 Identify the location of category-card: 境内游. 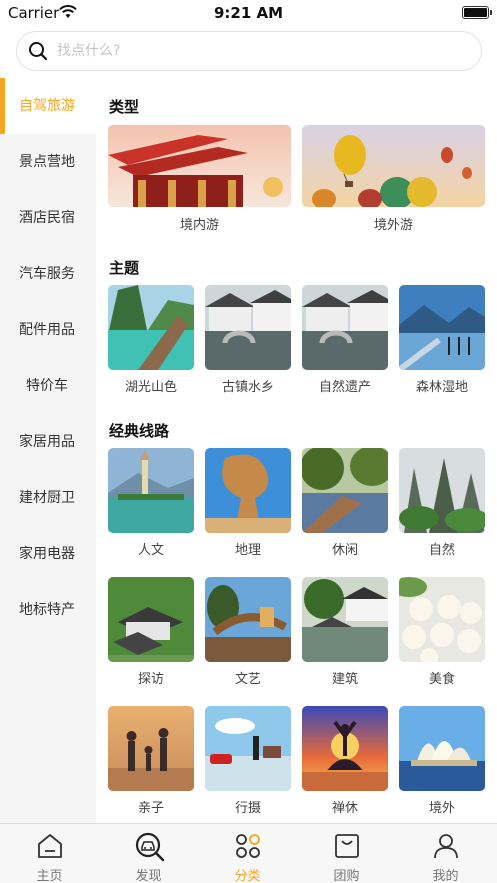
(199, 179).